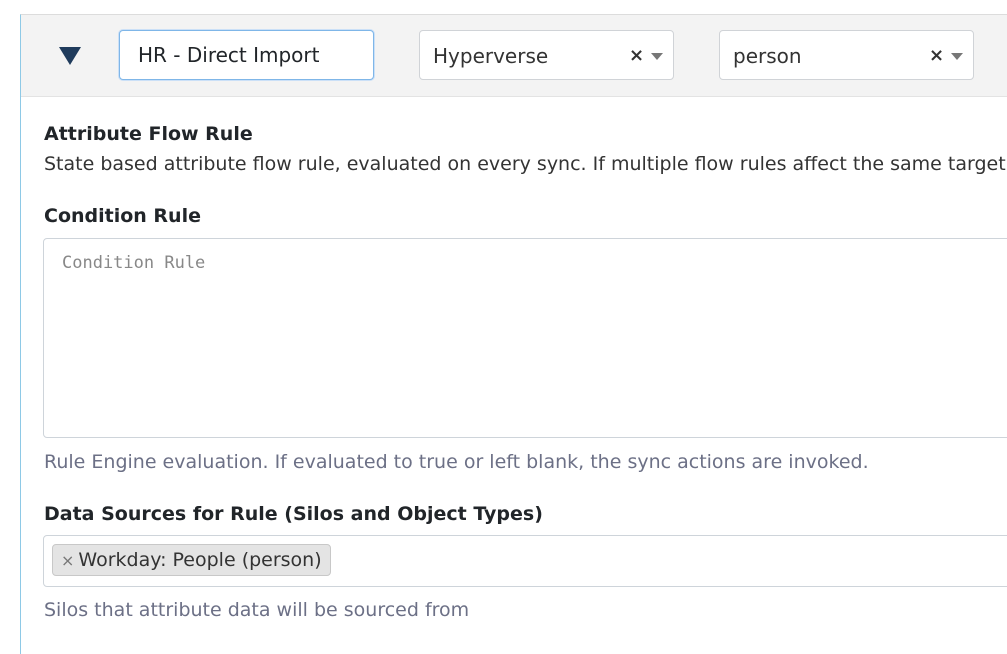  What do you see at coordinates (70, 56) in the screenshot?
I see `collapse-toggle-icon` at bounding box center [70, 56].